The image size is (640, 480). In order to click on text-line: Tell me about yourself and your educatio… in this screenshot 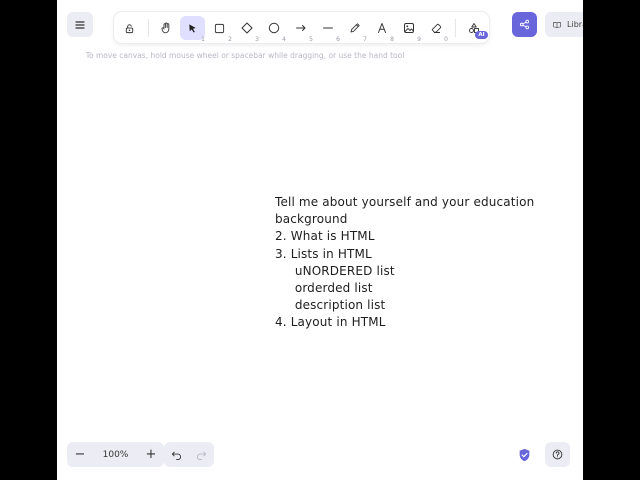, I will do `click(405, 202)`.